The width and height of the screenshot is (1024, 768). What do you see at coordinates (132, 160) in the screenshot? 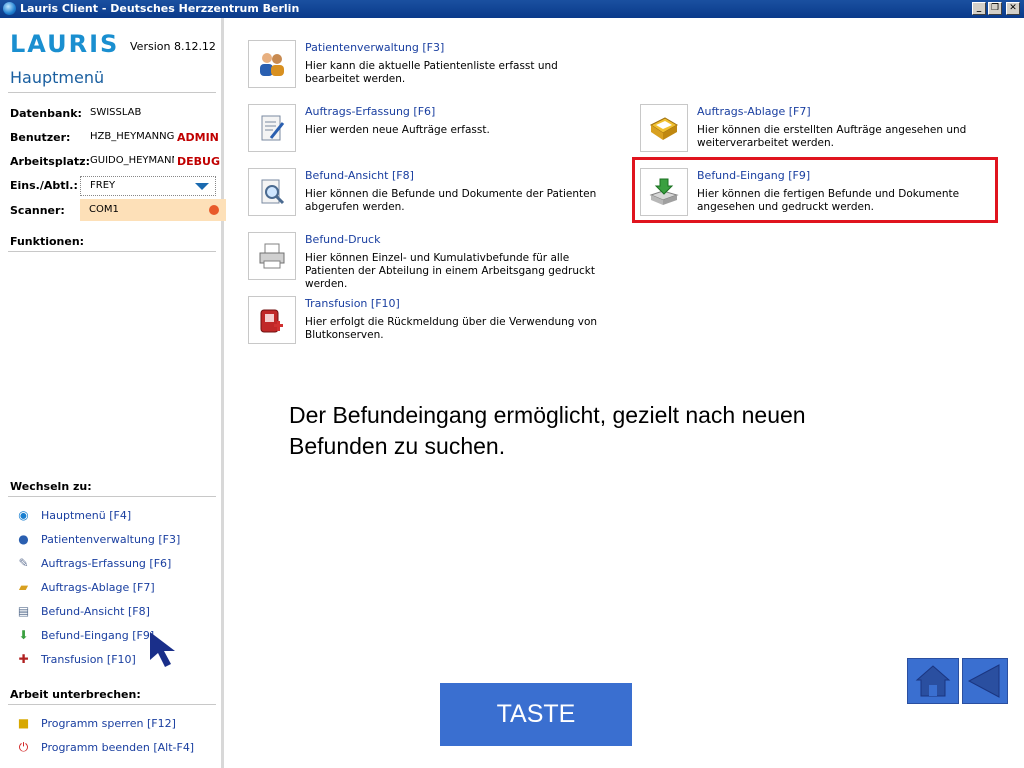
I see `arbeitsplatz-value: GUIDO_HEYMANN` at bounding box center [132, 160].